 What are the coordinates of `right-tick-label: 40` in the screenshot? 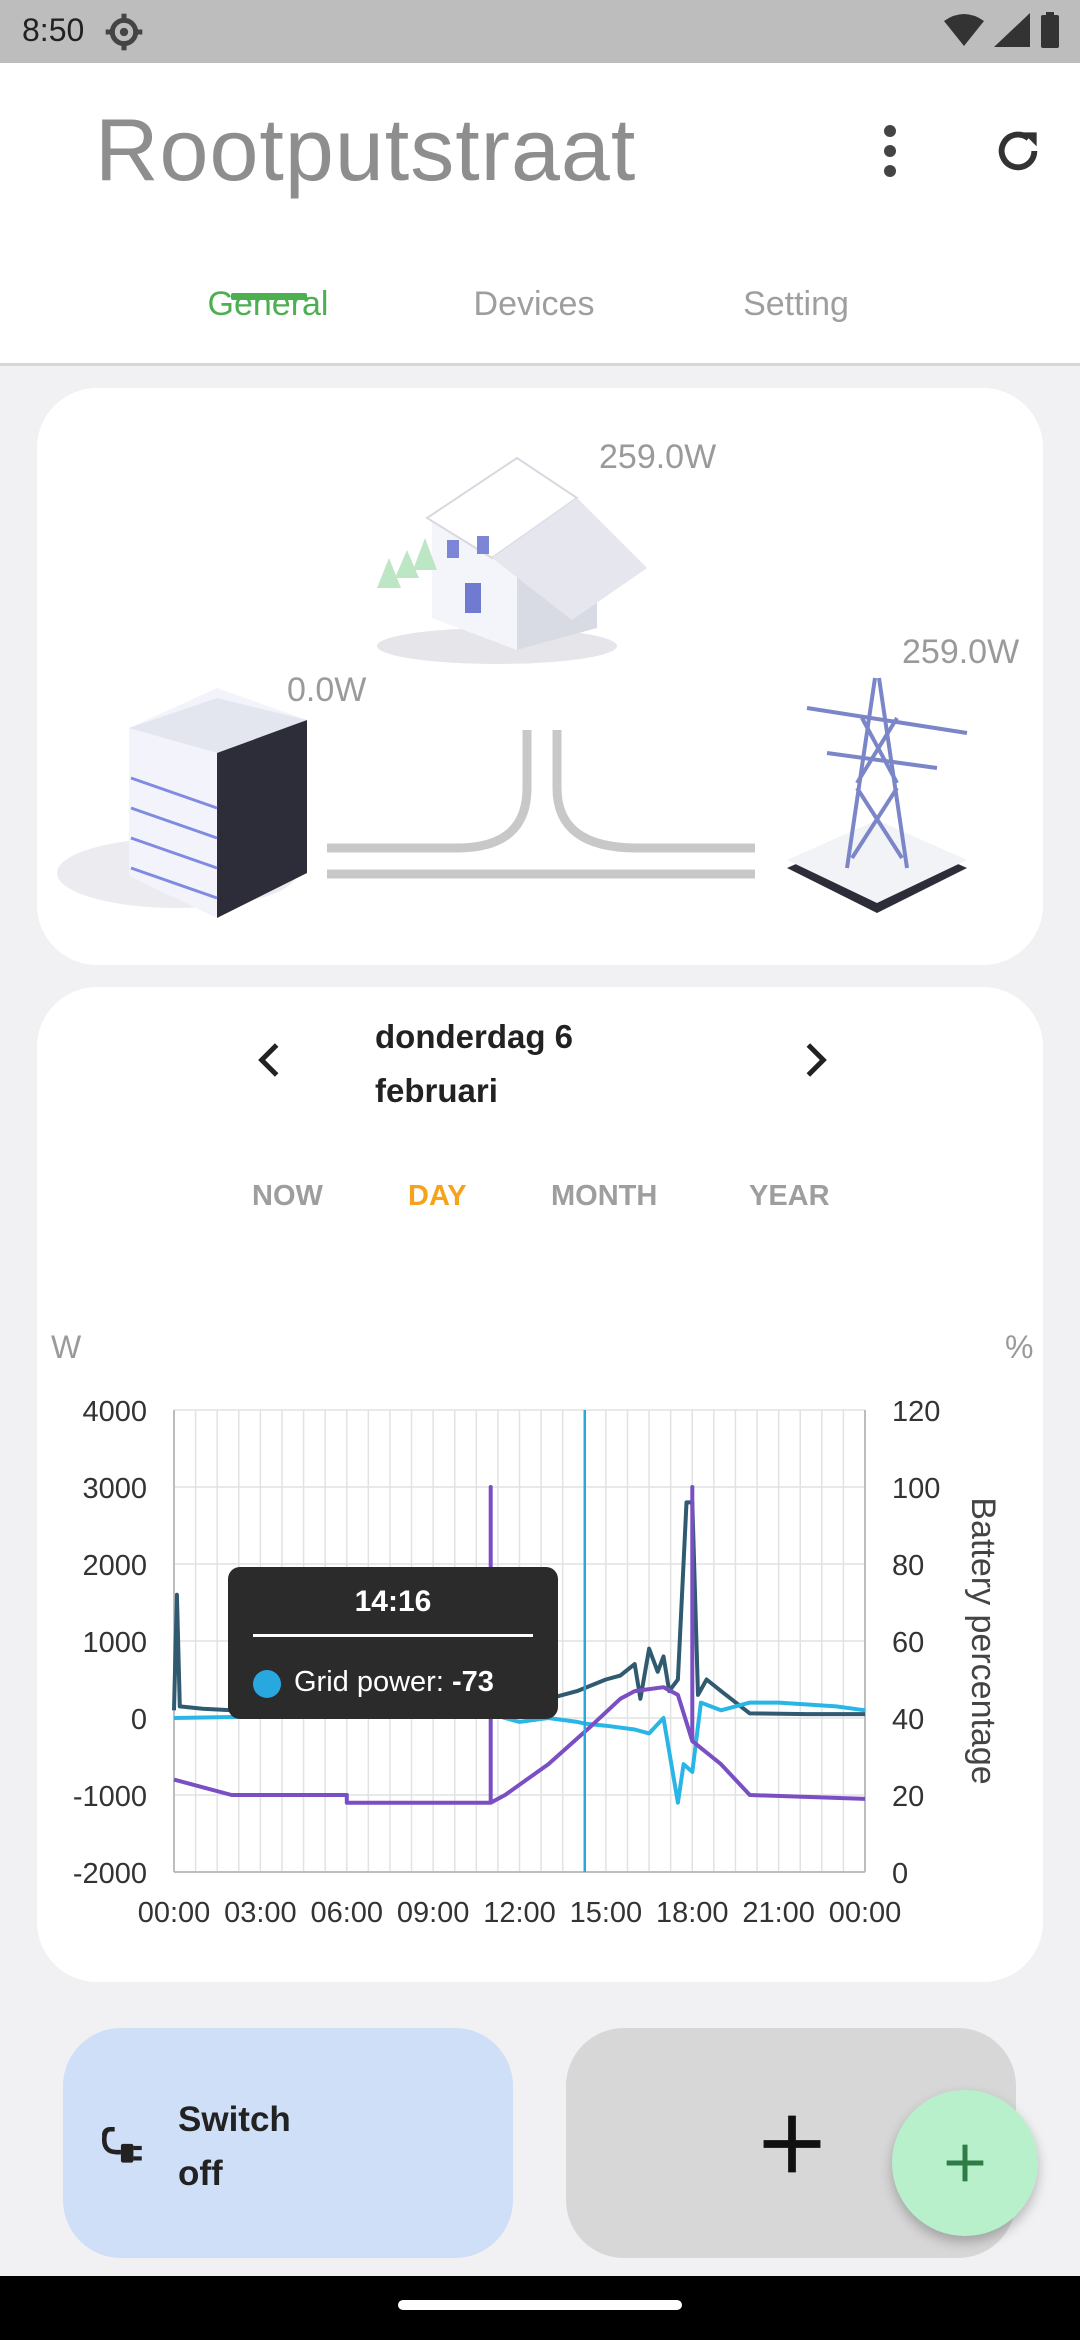 It's located at (908, 1720).